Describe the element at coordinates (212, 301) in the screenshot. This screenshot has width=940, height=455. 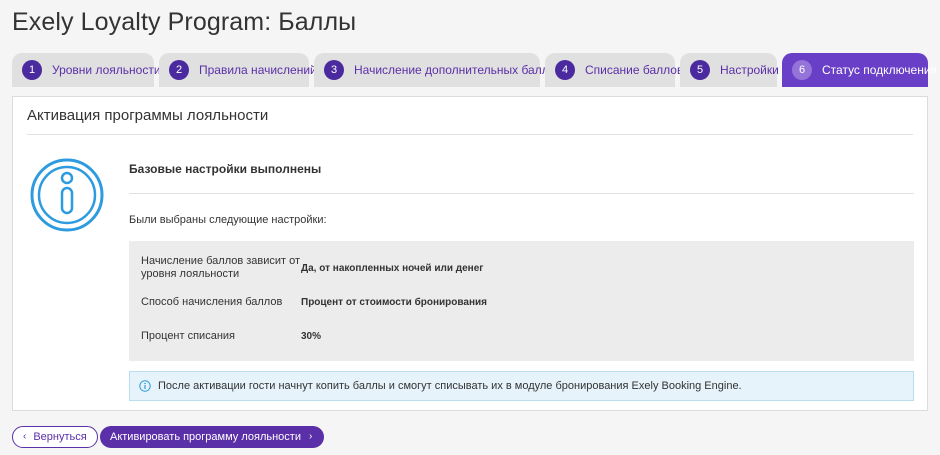
I see `setting-label: Способ начисления баллов` at that location.